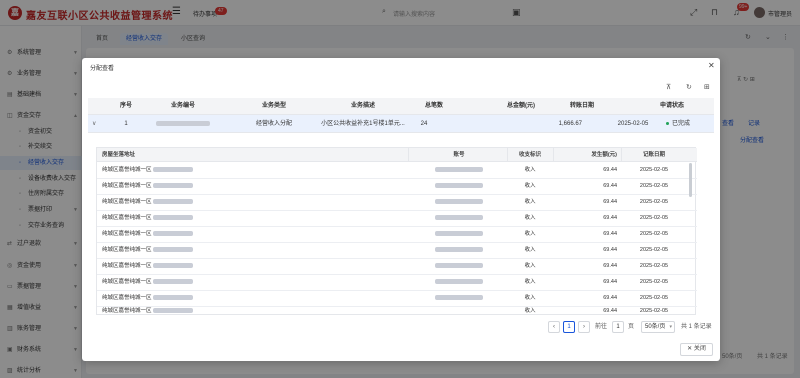  I want to click on row-amount-anchor, so click(591, 123).